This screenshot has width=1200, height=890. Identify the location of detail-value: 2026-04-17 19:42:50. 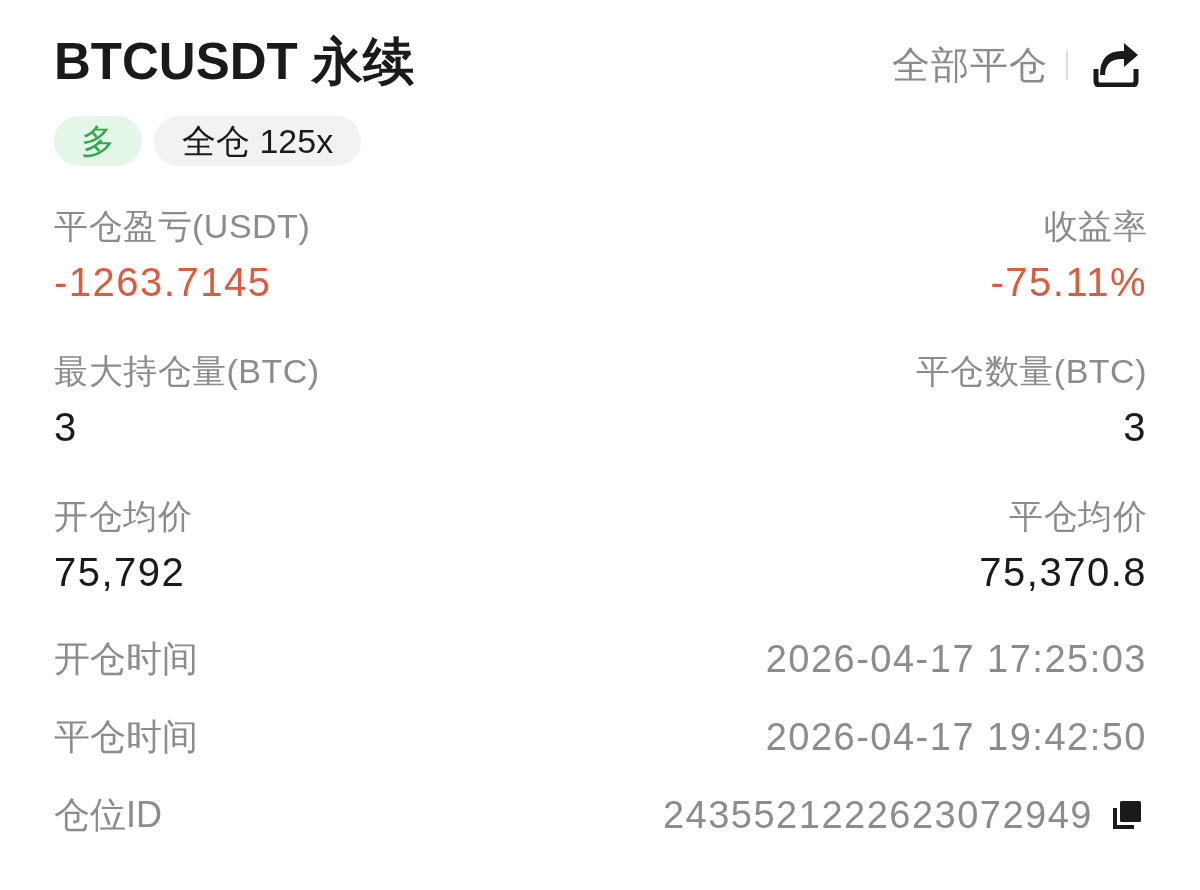
(956, 737).